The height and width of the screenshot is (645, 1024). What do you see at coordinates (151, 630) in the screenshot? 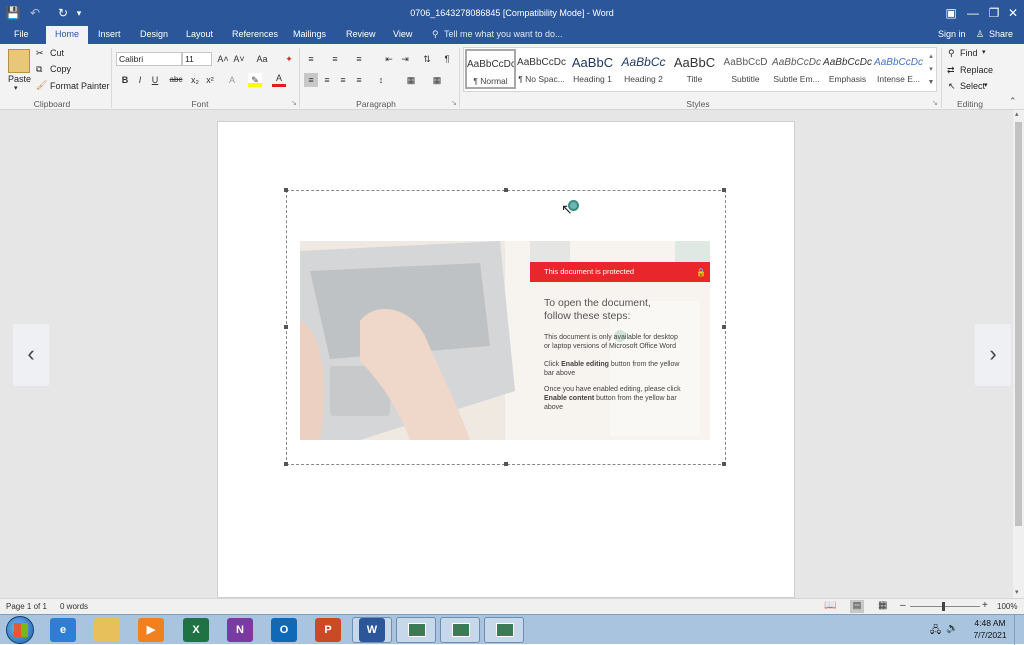
I see `media-player-icon: ▶` at bounding box center [151, 630].